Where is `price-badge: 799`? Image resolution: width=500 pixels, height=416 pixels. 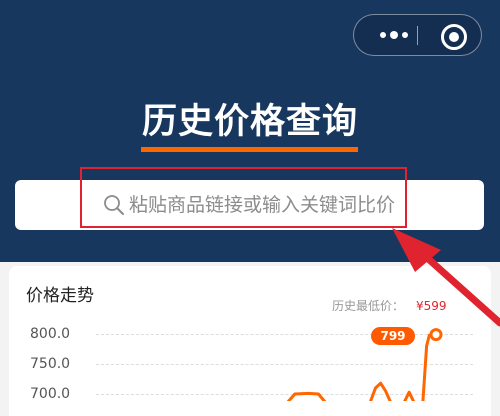 price-badge: 799 is located at coordinates (393, 336).